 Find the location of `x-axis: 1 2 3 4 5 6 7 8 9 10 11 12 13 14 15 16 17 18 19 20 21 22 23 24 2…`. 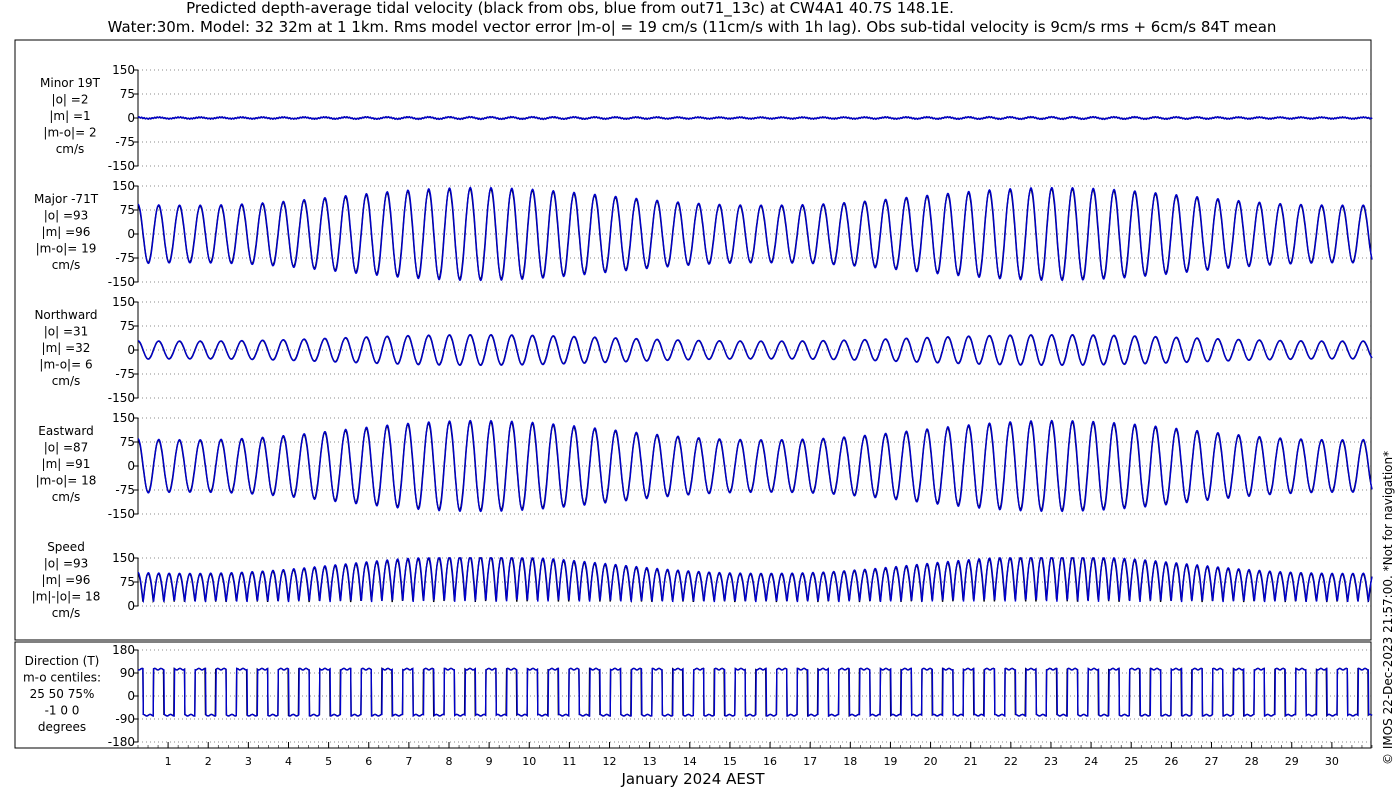

x-axis: 1 2 3 4 5 6 7 8 9 10 11 12 13 14 15 16 17 18 19 20 21 22 23 24 2… is located at coordinates (755, 755).